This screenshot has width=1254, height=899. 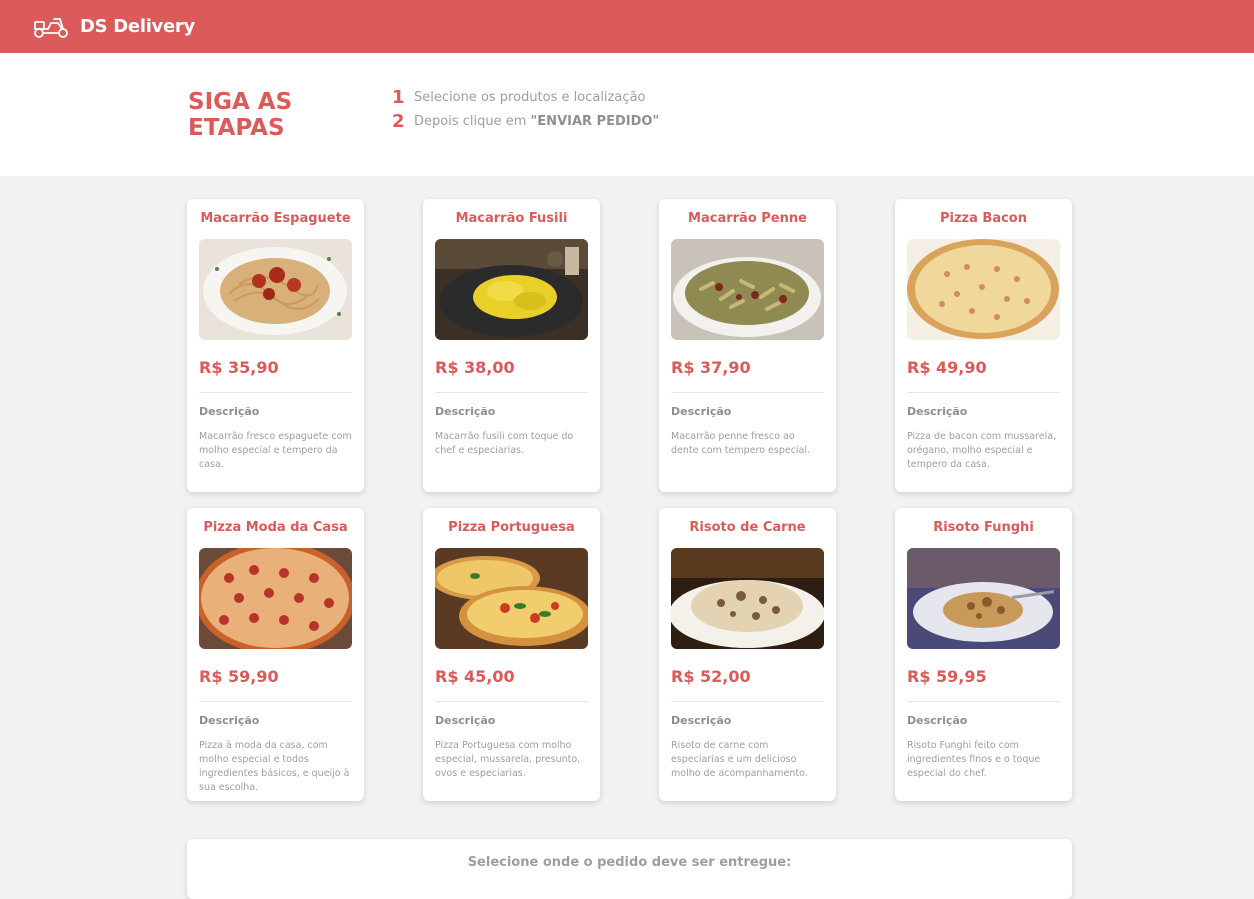 I want to click on product-price: R$ 38,00, so click(x=475, y=367).